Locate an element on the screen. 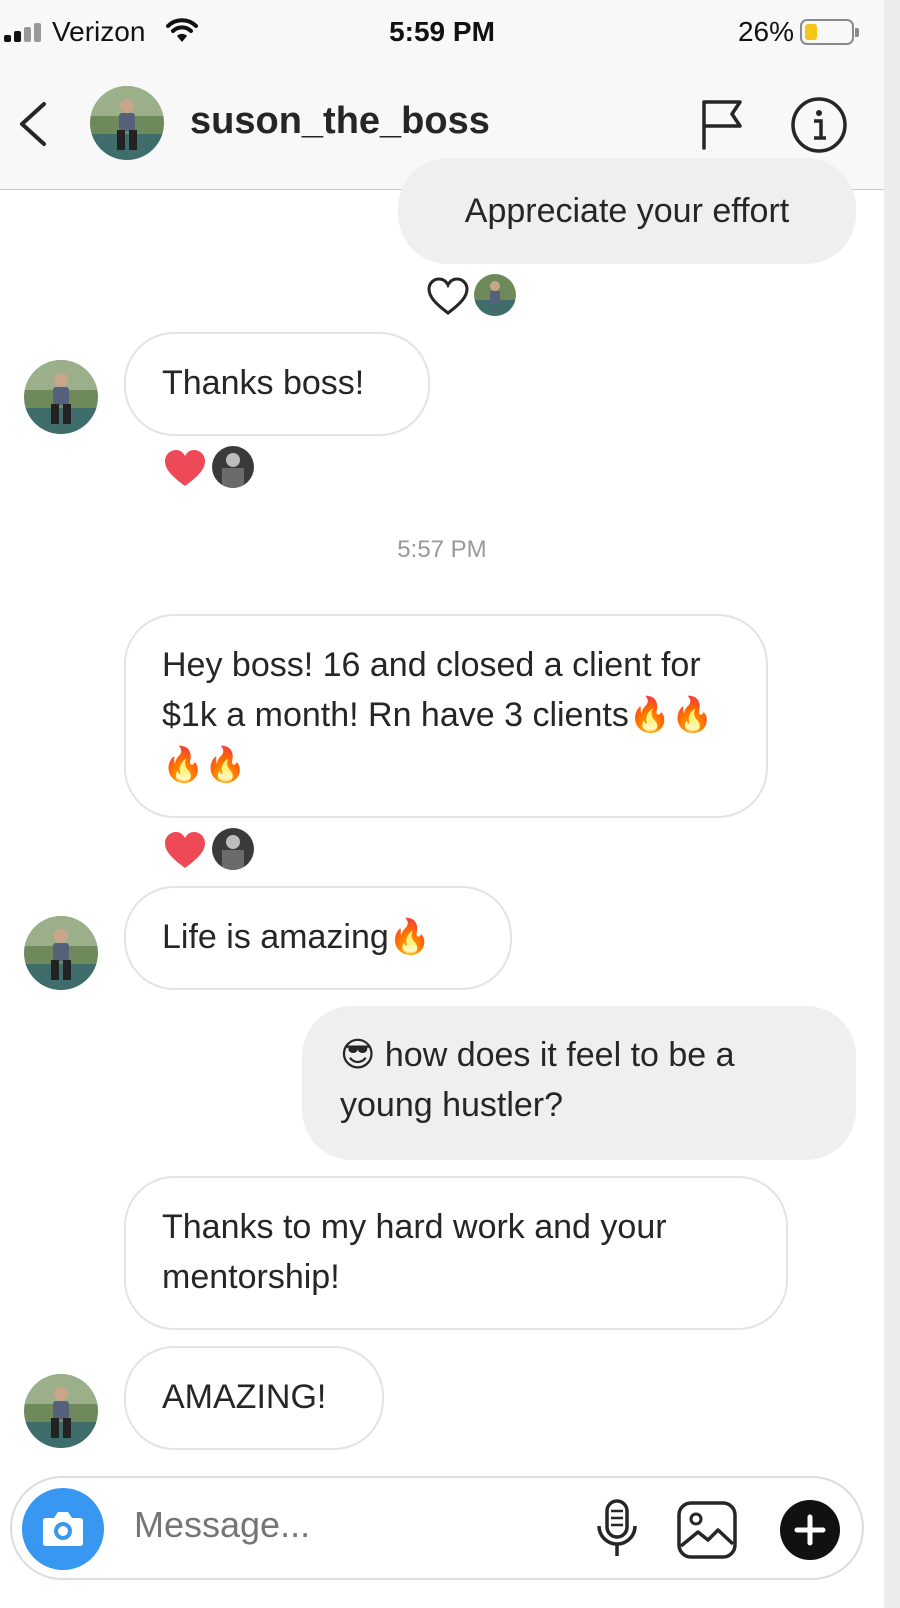 The image size is (900, 1608). received-message: Thanks boss! is located at coordinates (277, 384).